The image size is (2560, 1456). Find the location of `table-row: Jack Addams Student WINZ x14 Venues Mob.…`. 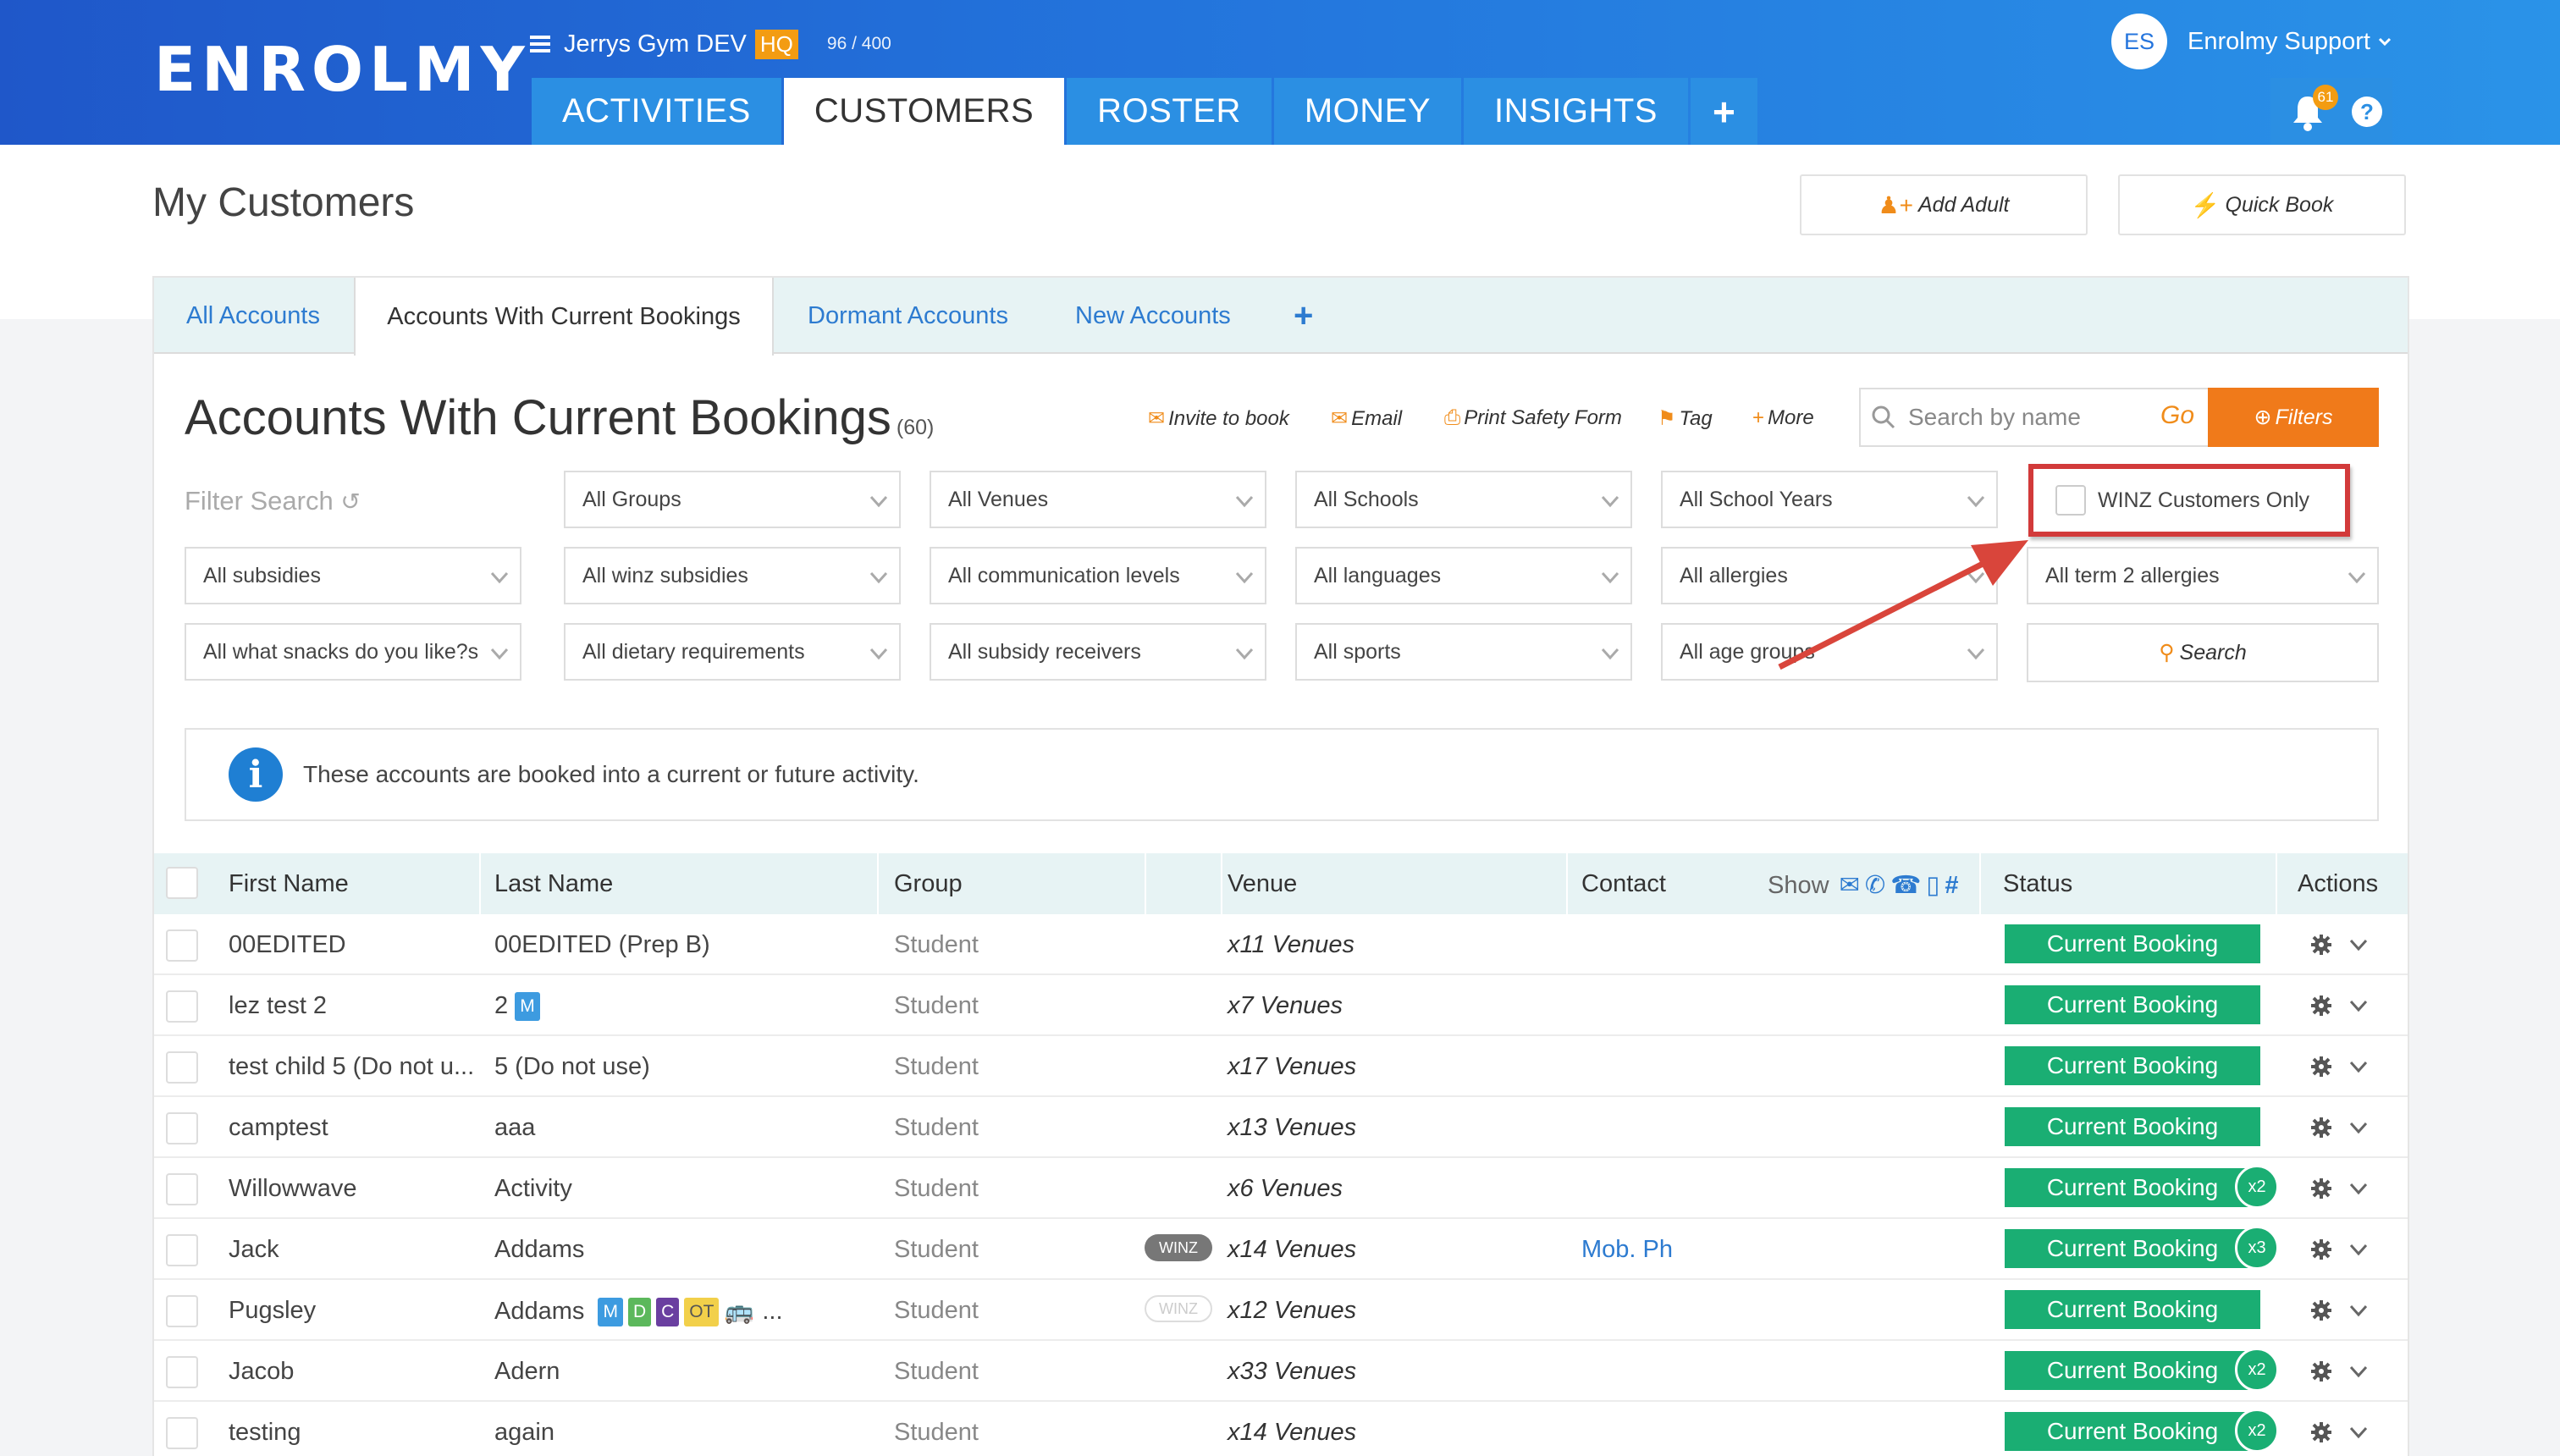

table-row: Jack Addams Student WINZ x14 Venues Mob.… is located at coordinates (1281, 1249).